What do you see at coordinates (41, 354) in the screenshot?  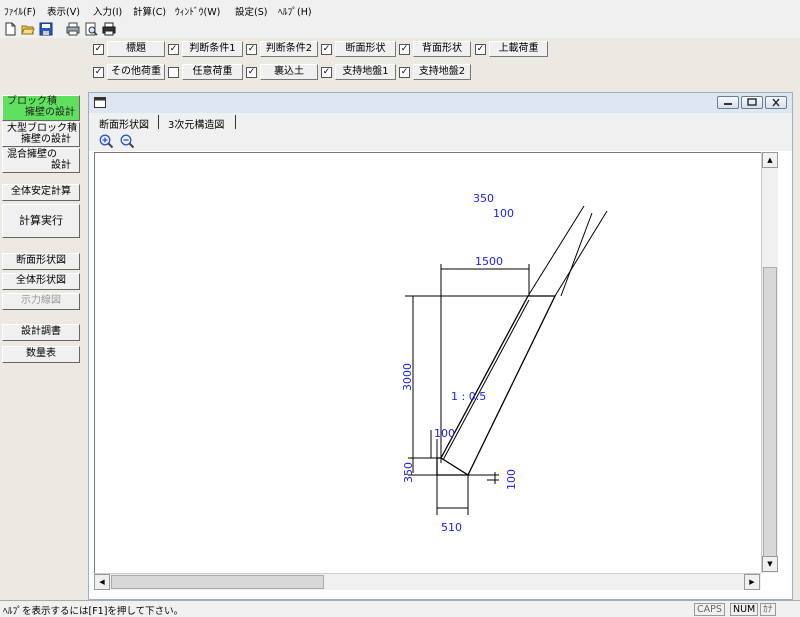 I see `quantity-table-button: 数量表` at bounding box center [41, 354].